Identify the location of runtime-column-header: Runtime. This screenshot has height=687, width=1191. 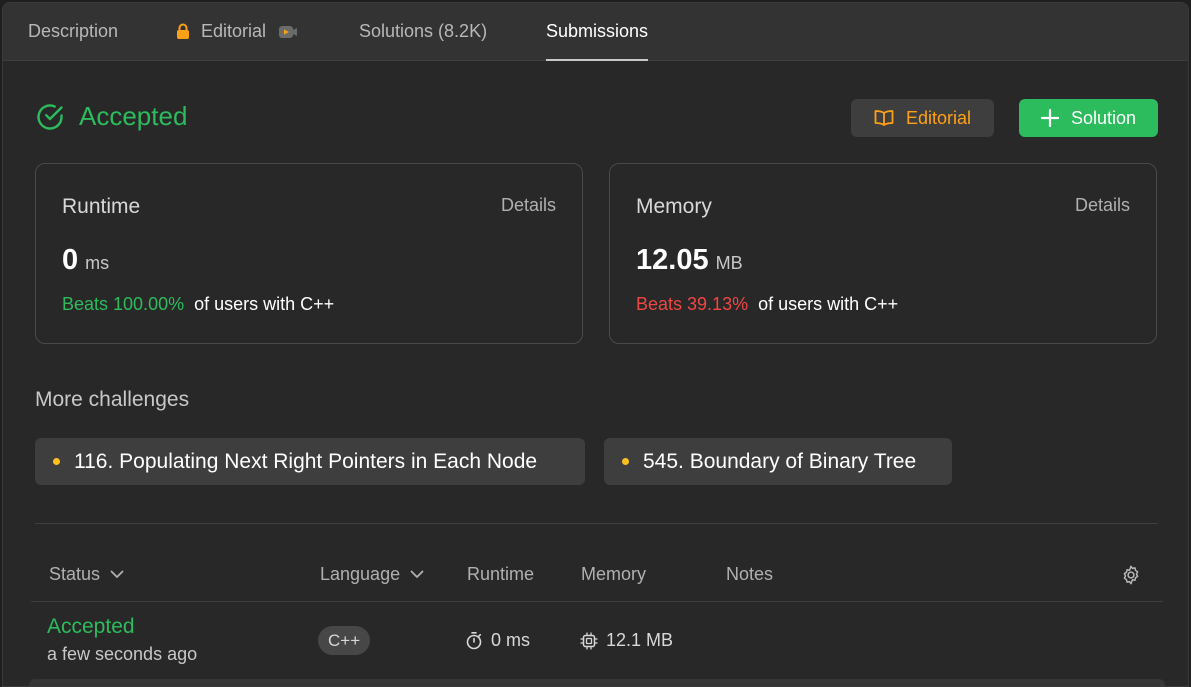
(500, 574).